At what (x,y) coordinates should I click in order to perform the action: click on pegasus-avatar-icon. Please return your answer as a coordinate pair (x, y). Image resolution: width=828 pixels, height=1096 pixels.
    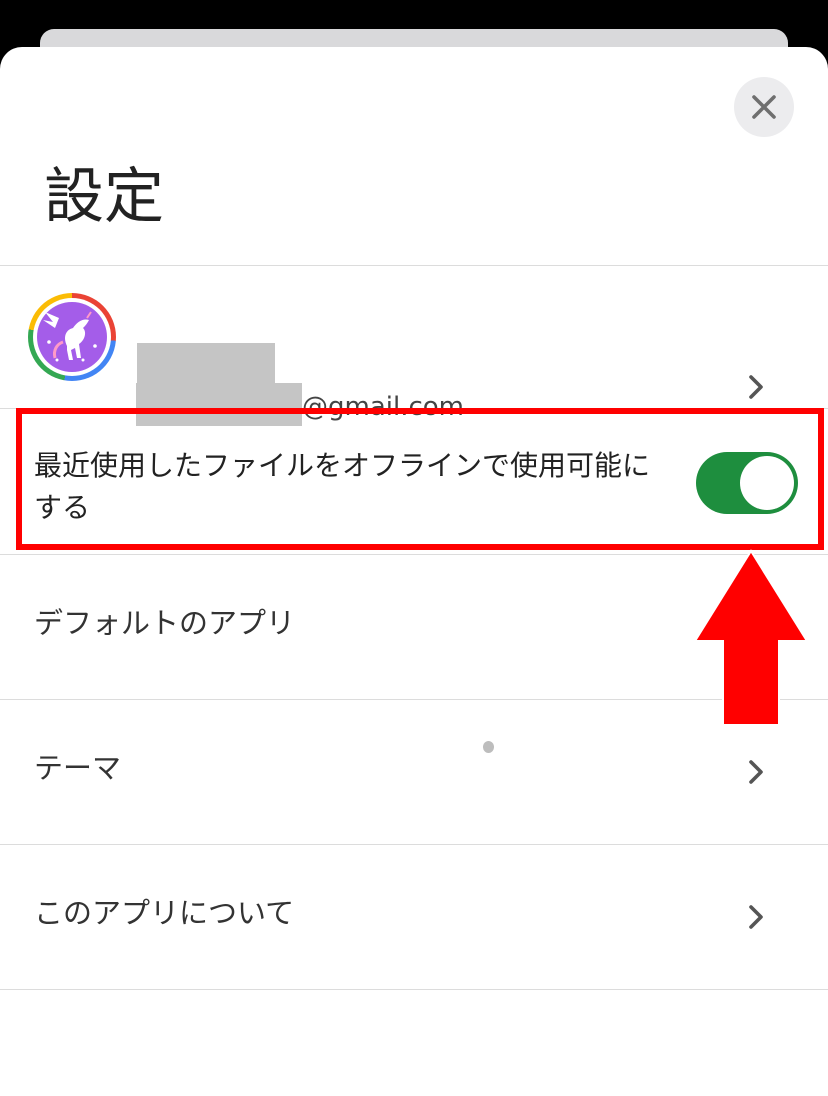
    Looking at the image, I should click on (72, 337).